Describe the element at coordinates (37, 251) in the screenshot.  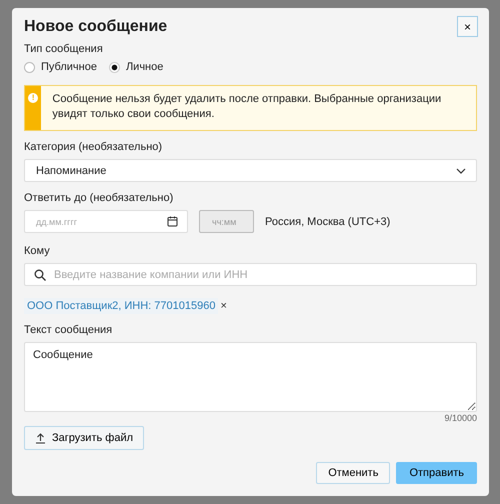
I see `field-label: Кому` at that location.